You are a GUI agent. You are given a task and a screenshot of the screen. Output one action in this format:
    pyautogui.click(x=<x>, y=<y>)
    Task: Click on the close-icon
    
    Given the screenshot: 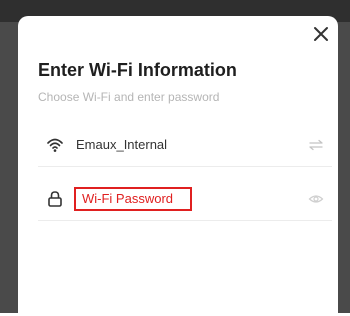 What is the action you would take?
    pyautogui.click(x=321, y=34)
    